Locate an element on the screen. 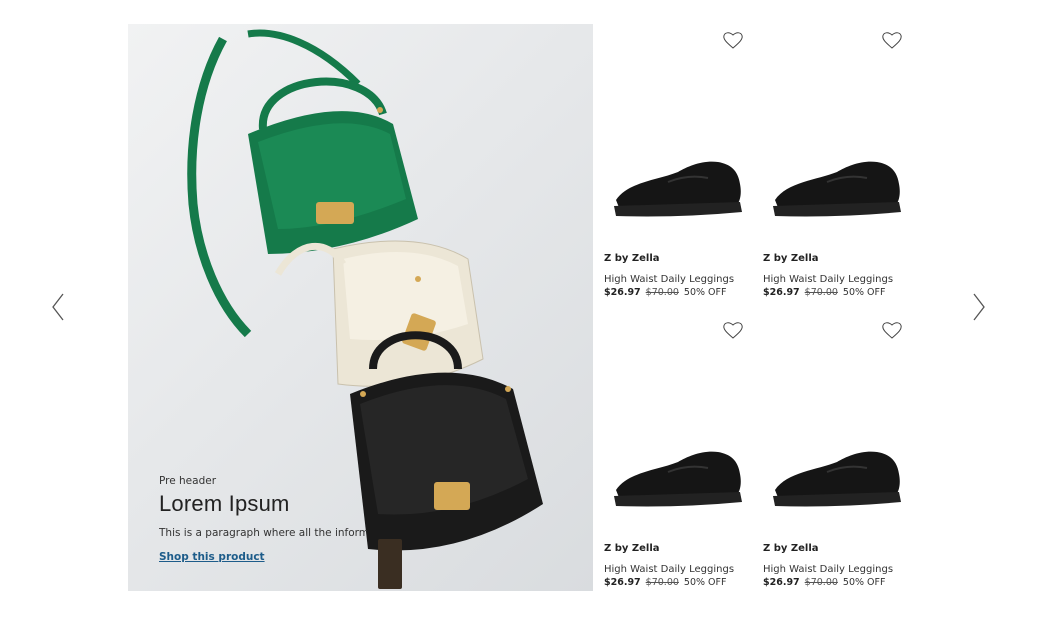  chevron-left-icon is located at coordinates (58, 307).